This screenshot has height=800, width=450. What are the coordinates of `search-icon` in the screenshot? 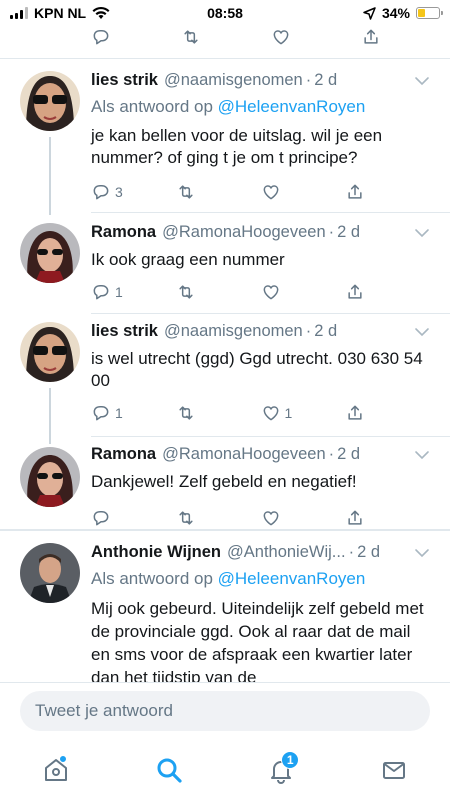 It's located at (169, 770).